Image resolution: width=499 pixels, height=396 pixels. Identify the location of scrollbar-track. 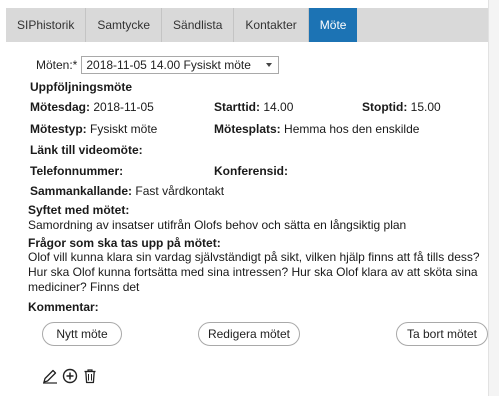
(493, 198).